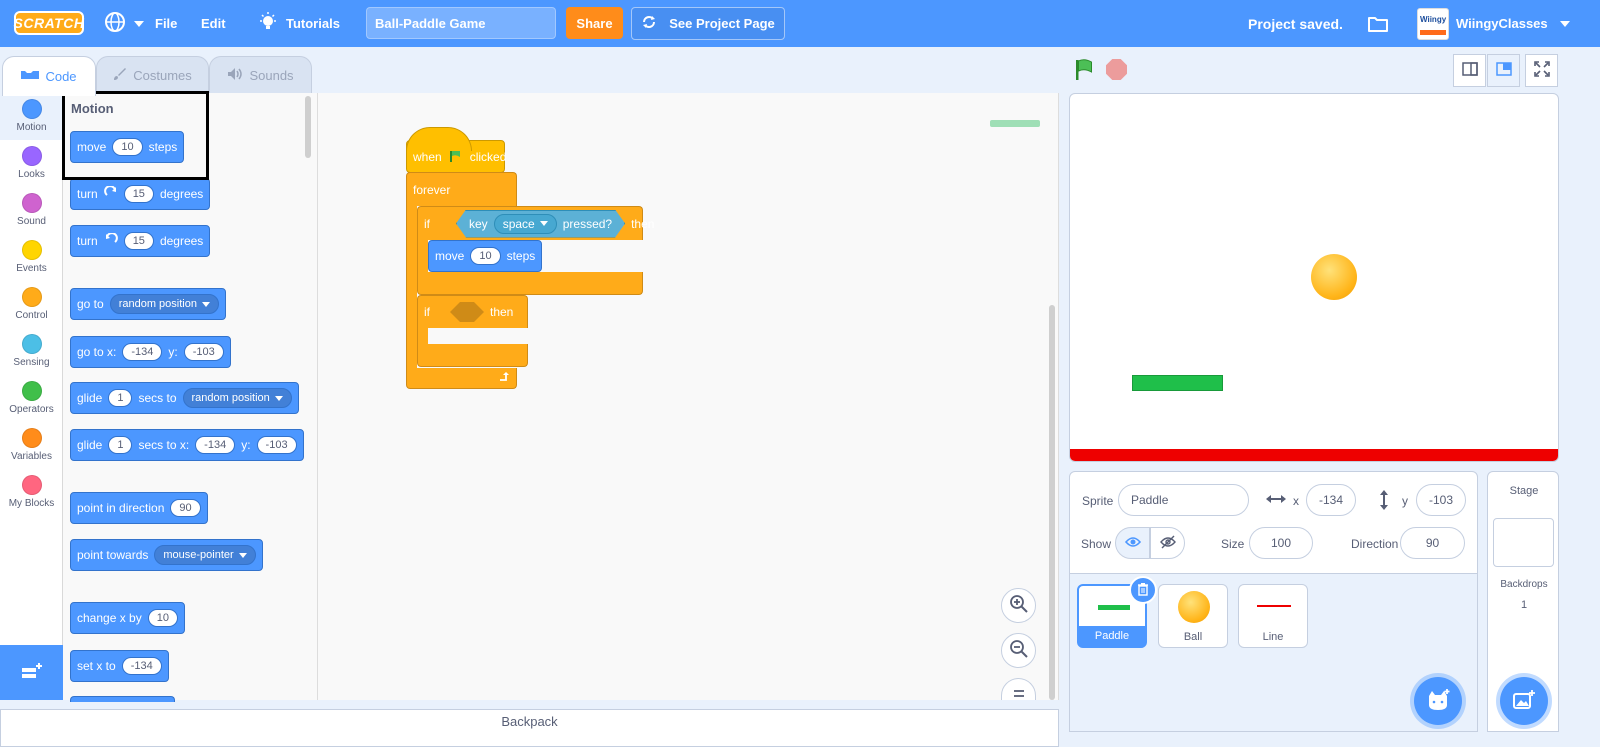 The height and width of the screenshot is (747, 1600). Describe the element at coordinates (1233, 544) in the screenshot. I see `size-label: Size` at that location.